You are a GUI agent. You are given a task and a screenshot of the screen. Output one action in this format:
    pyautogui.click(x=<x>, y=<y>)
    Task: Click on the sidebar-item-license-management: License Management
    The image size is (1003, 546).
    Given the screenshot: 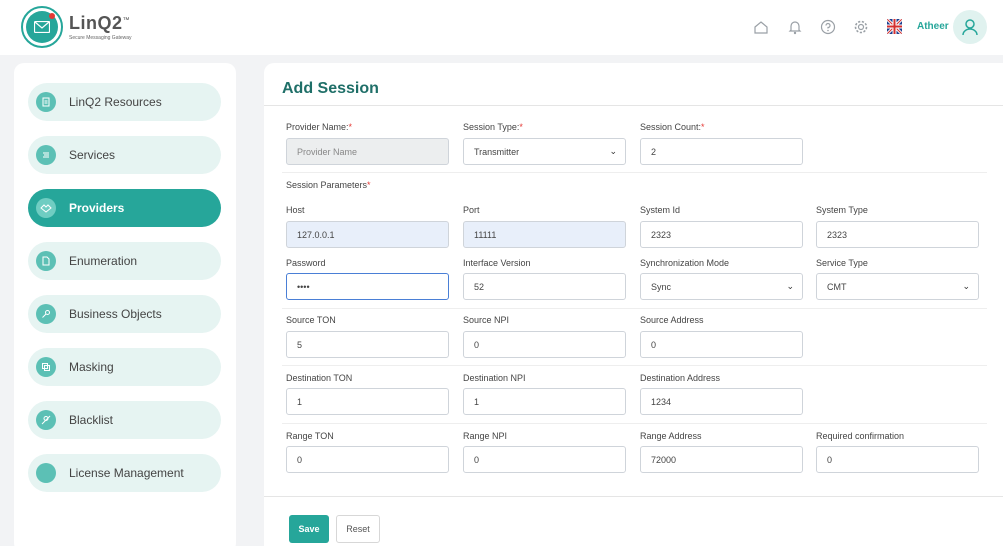 What is the action you would take?
    pyautogui.click(x=124, y=473)
    